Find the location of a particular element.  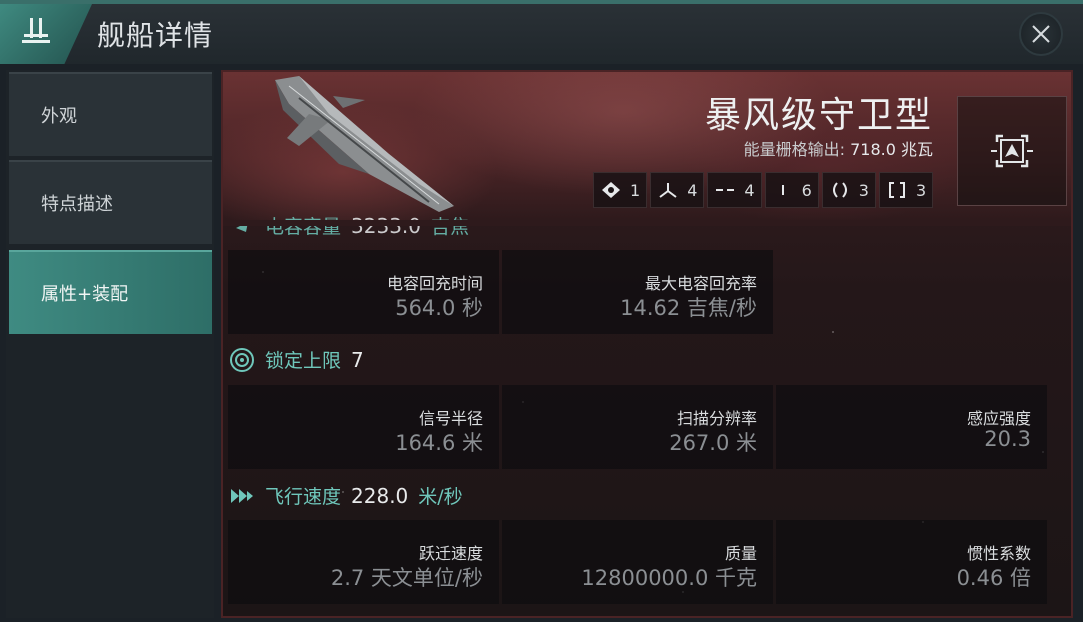

stat-value: 2.7 天文单位/秒 is located at coordinates (406, 578).